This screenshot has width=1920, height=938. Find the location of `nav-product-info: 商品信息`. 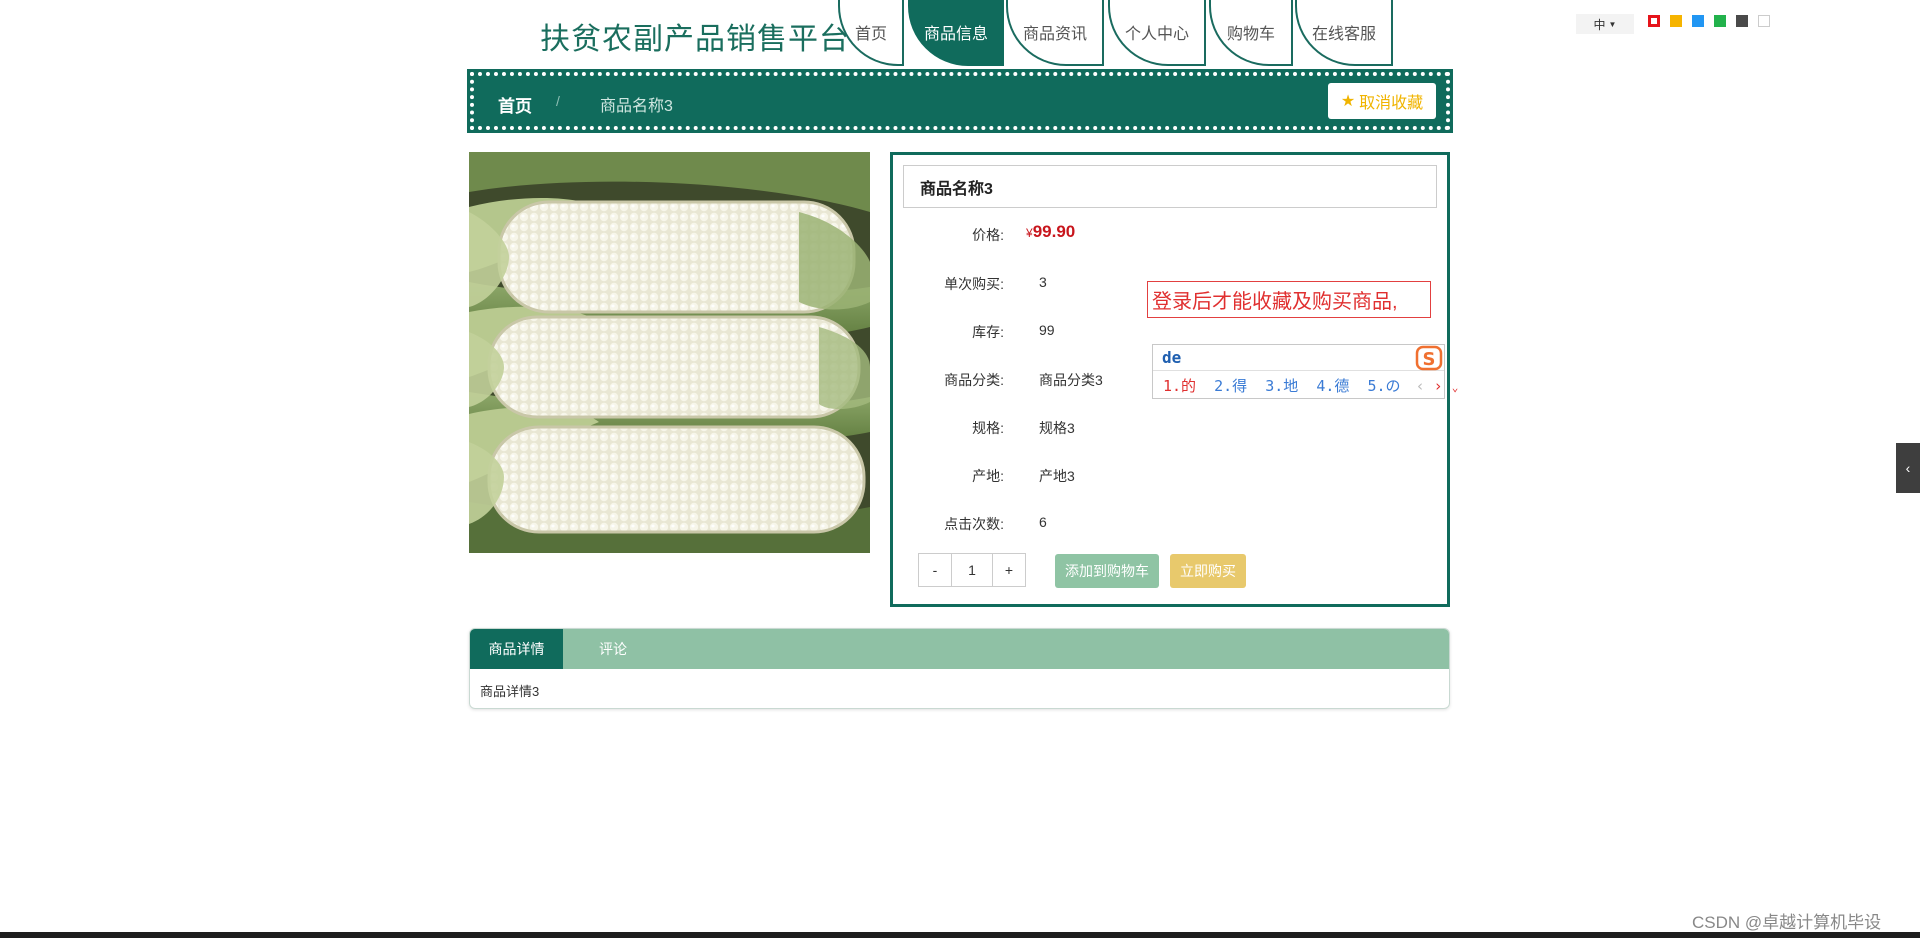

nav-product-info: 商品信息 is located at coordinates (956, 33).